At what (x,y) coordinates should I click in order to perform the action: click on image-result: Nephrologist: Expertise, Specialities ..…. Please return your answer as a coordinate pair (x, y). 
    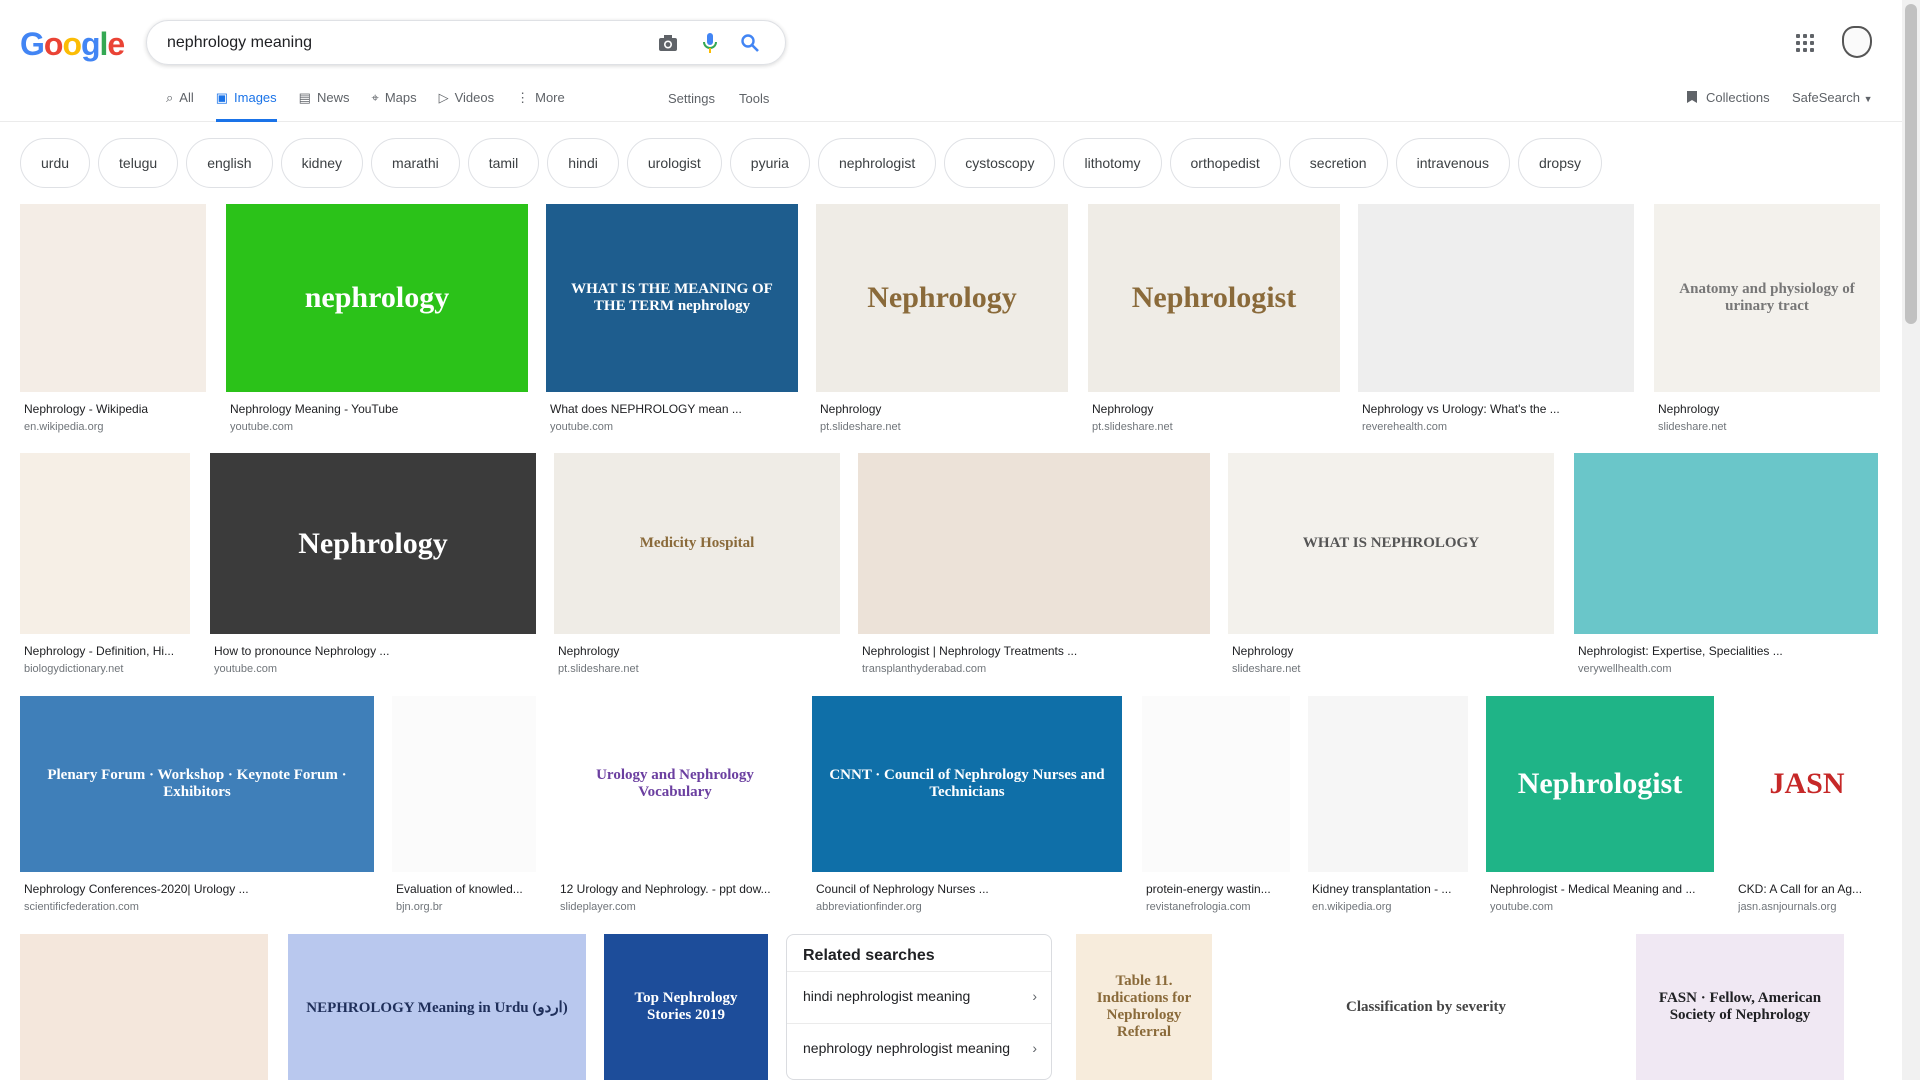
    Looking at the image, I should click on (1726, 567).